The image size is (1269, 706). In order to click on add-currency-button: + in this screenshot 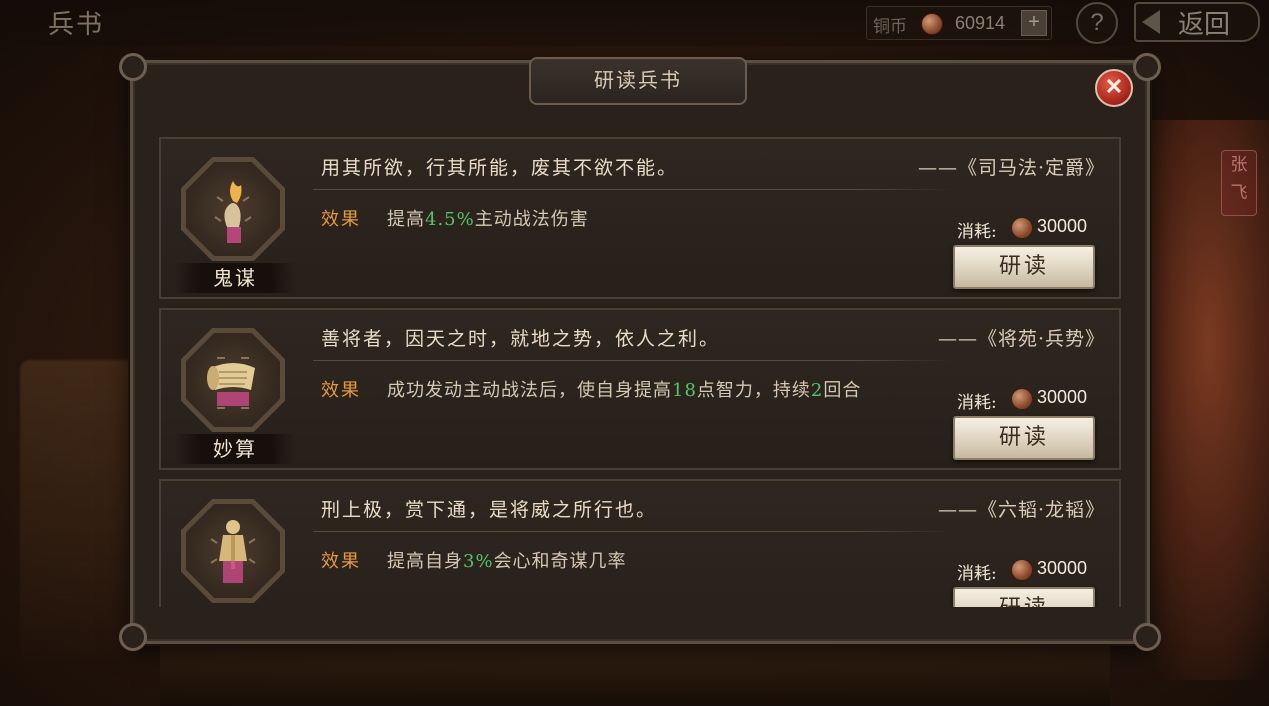, I will do `click(1034, 23)`.